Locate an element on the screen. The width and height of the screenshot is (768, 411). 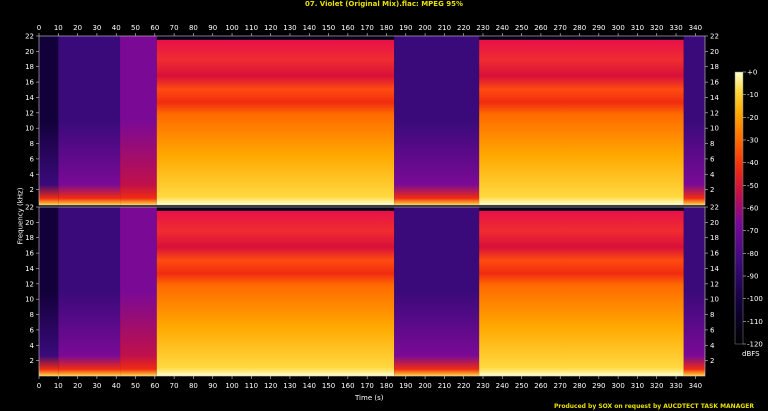
x-tick-label: 110 is located at coordinates (251, 386).